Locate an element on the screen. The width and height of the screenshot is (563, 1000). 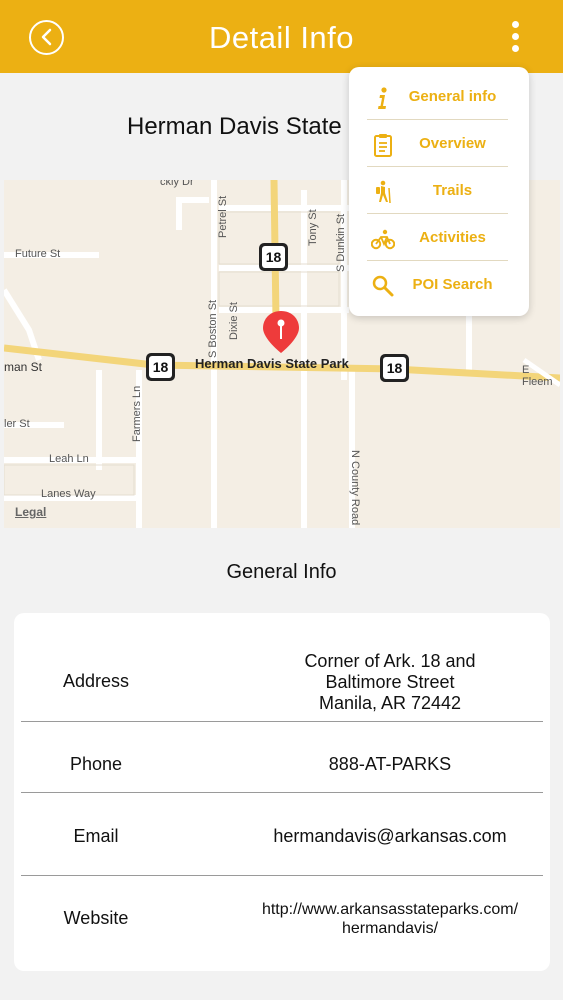
street-label: S Boston St is located at coordinates (213, 328).